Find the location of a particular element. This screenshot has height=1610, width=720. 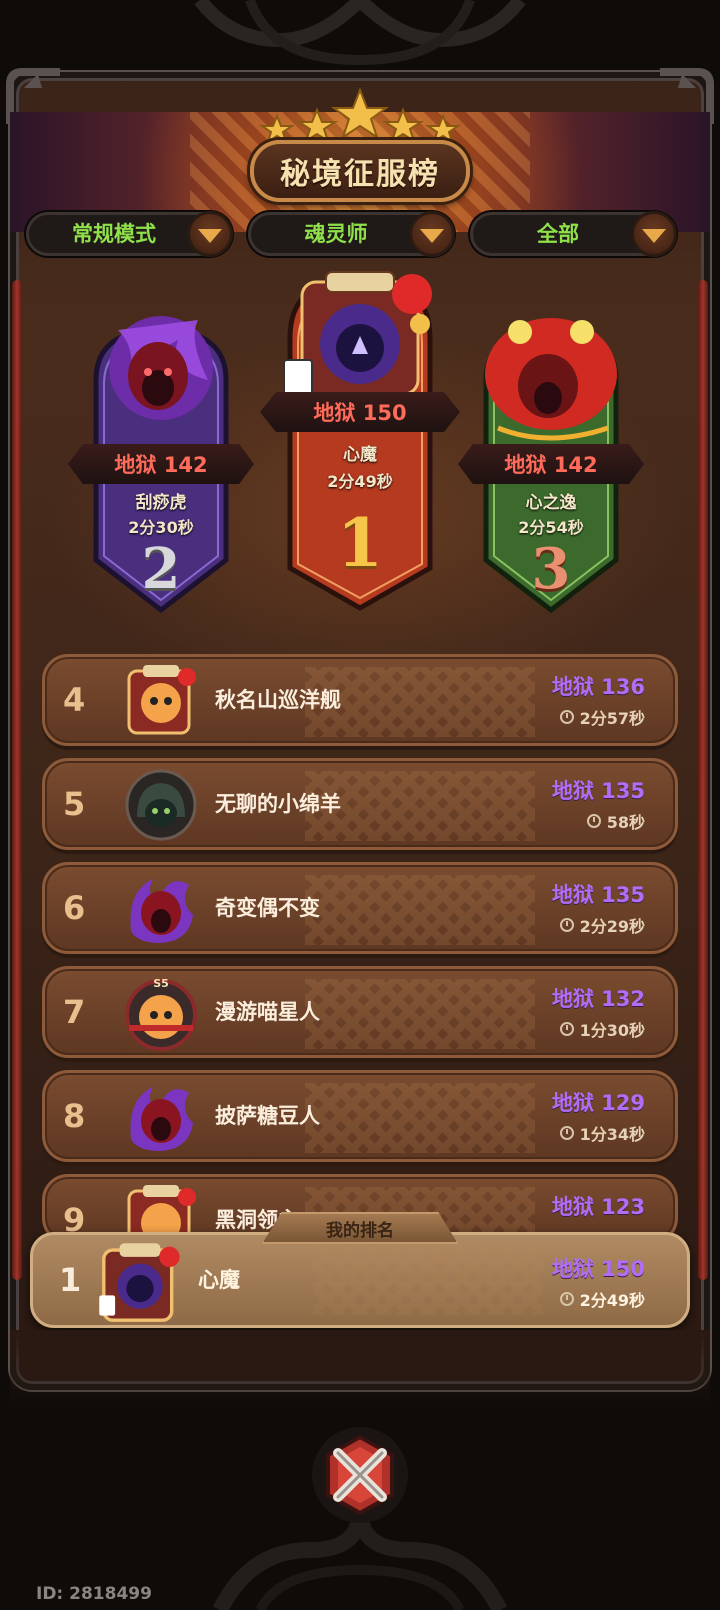

right-rail is located at coordinates (703, 780).